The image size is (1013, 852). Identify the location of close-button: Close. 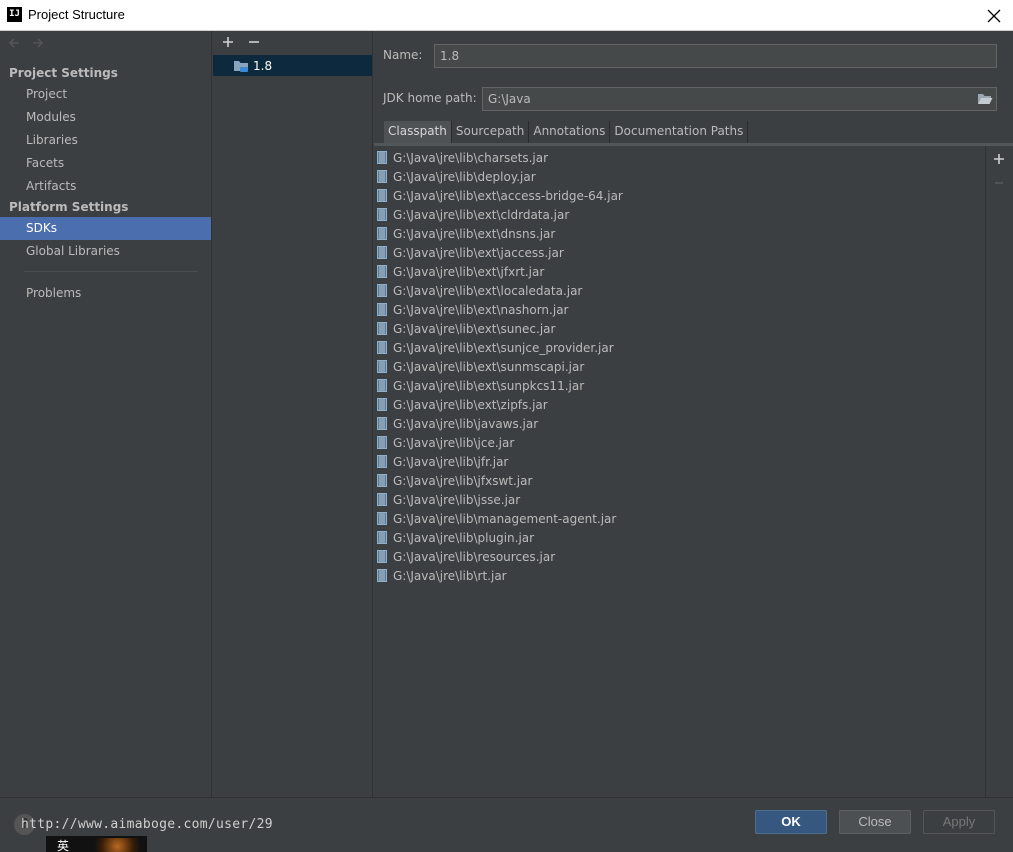
(875, 822).